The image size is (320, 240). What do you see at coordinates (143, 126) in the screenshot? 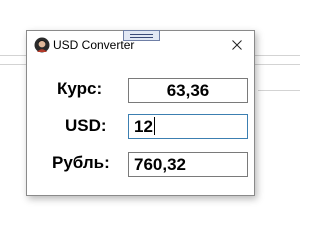
I see `usd-value: 12` at bounding box center [143, 126].